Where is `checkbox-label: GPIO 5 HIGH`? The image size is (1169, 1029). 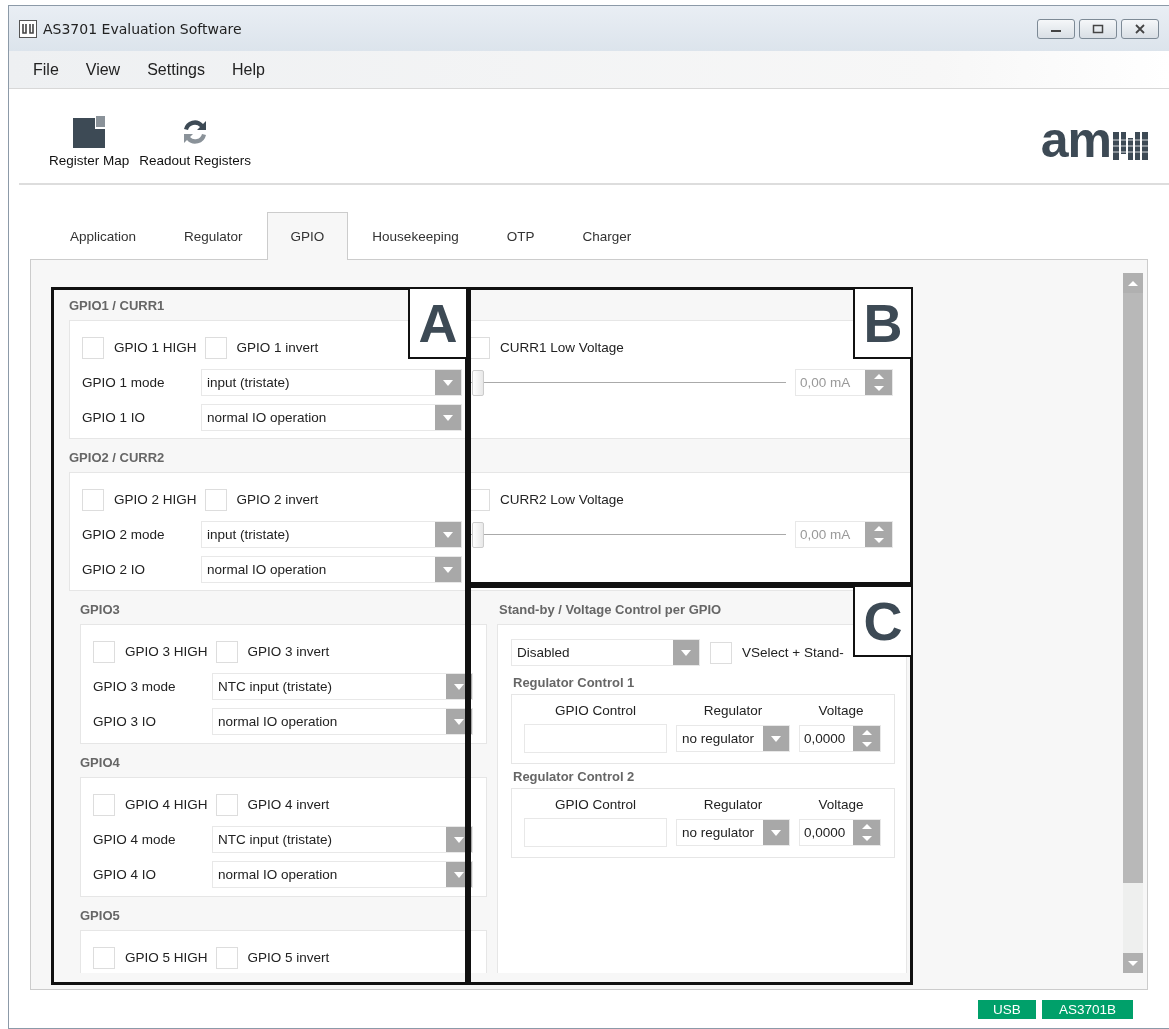 checkbox-label: GPIO 5 HIGH is located at coordinates (166, 957).